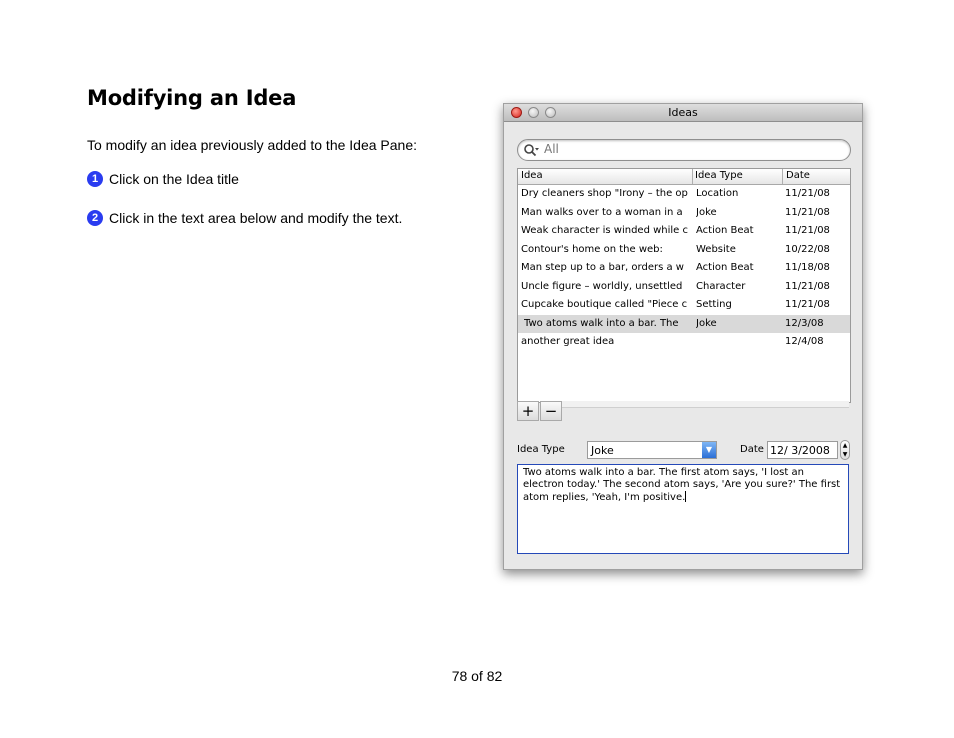  Describe the element at coordinates (602, 450) in the screenshot. I see `idea-type-value: Joke` at that location.